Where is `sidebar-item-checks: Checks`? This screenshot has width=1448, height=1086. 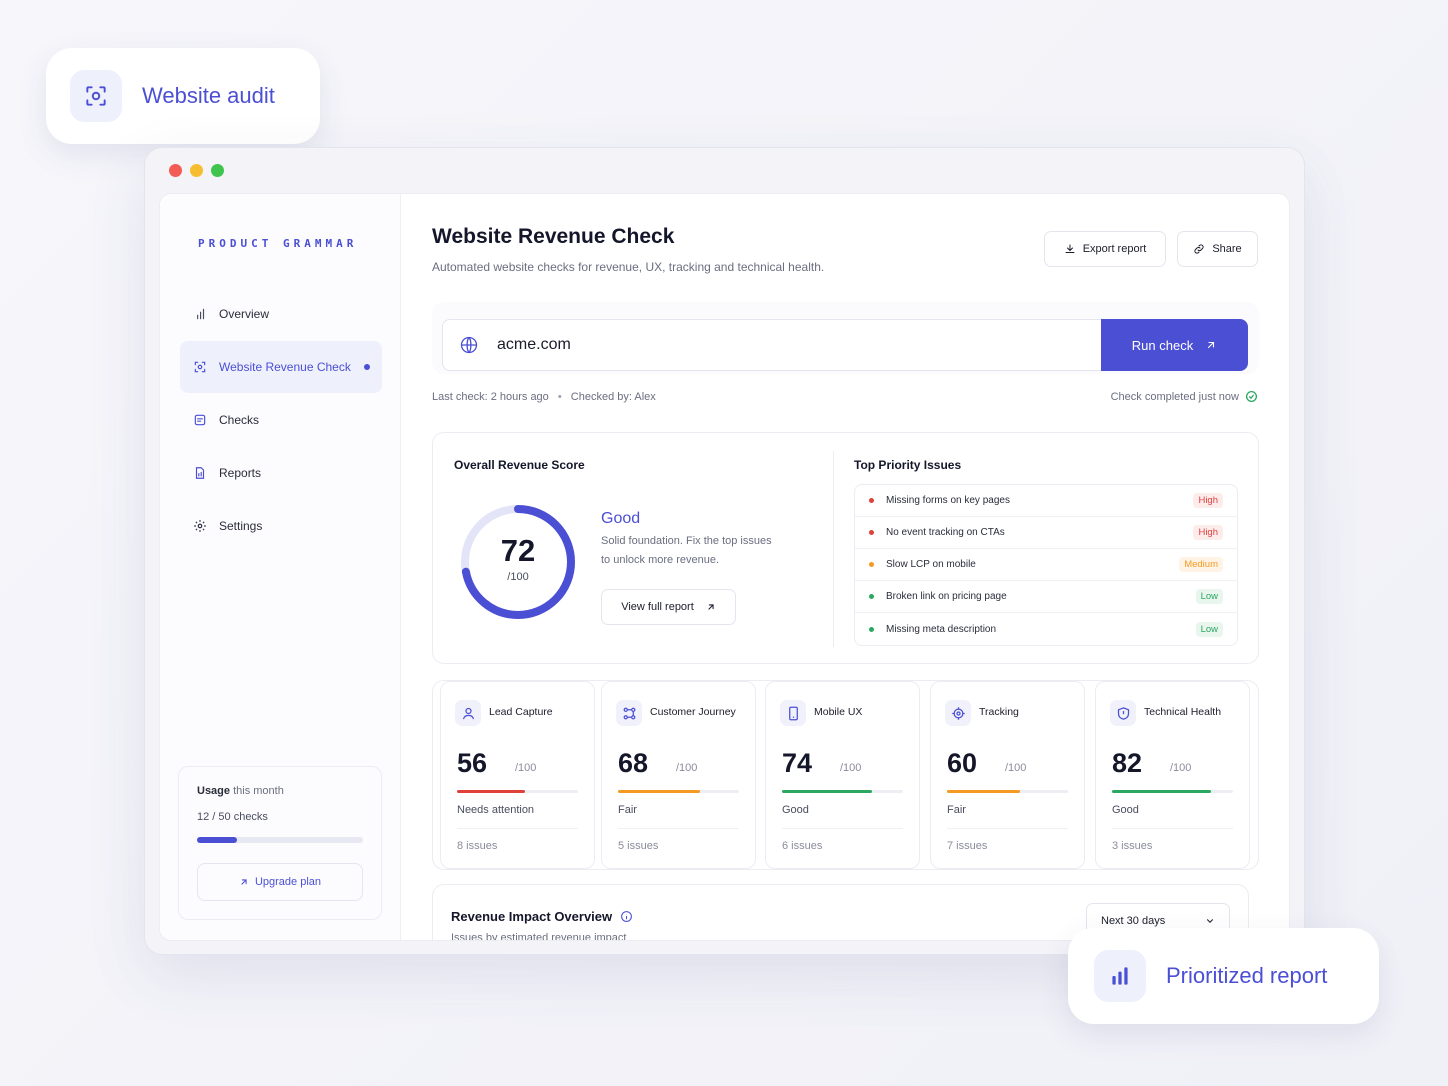 sidebar-item-checks: Checks is located at coordinates (281, 420).